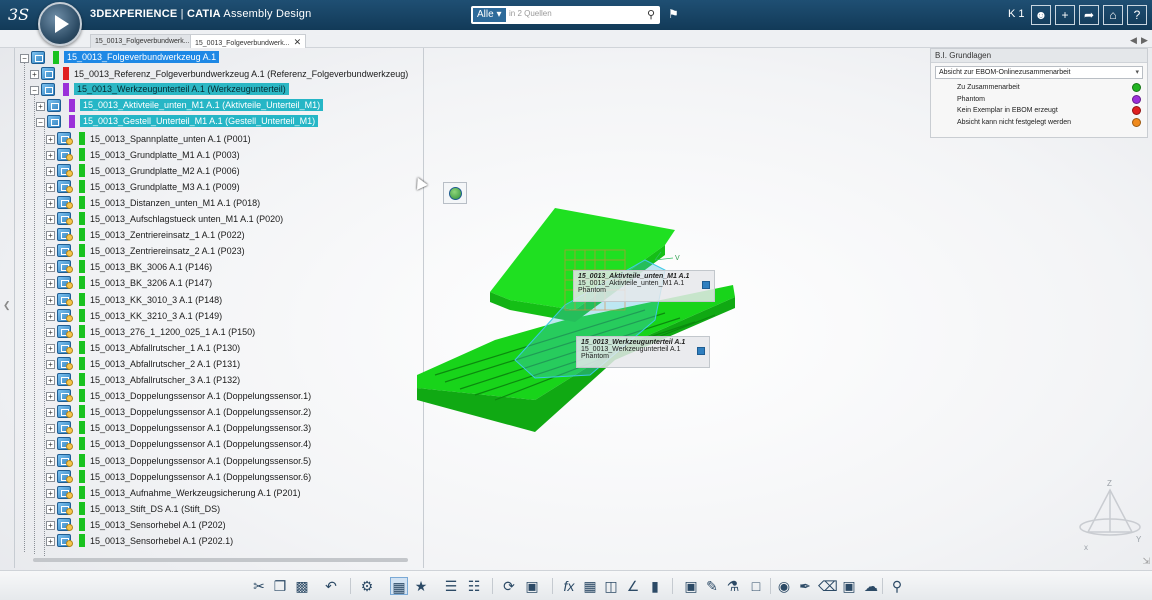 This screenshot has height=600, width=1152. I want to click on tree-node: +15_0013_Grundplatte_M1 A.1 (P003), so click(230, 155).